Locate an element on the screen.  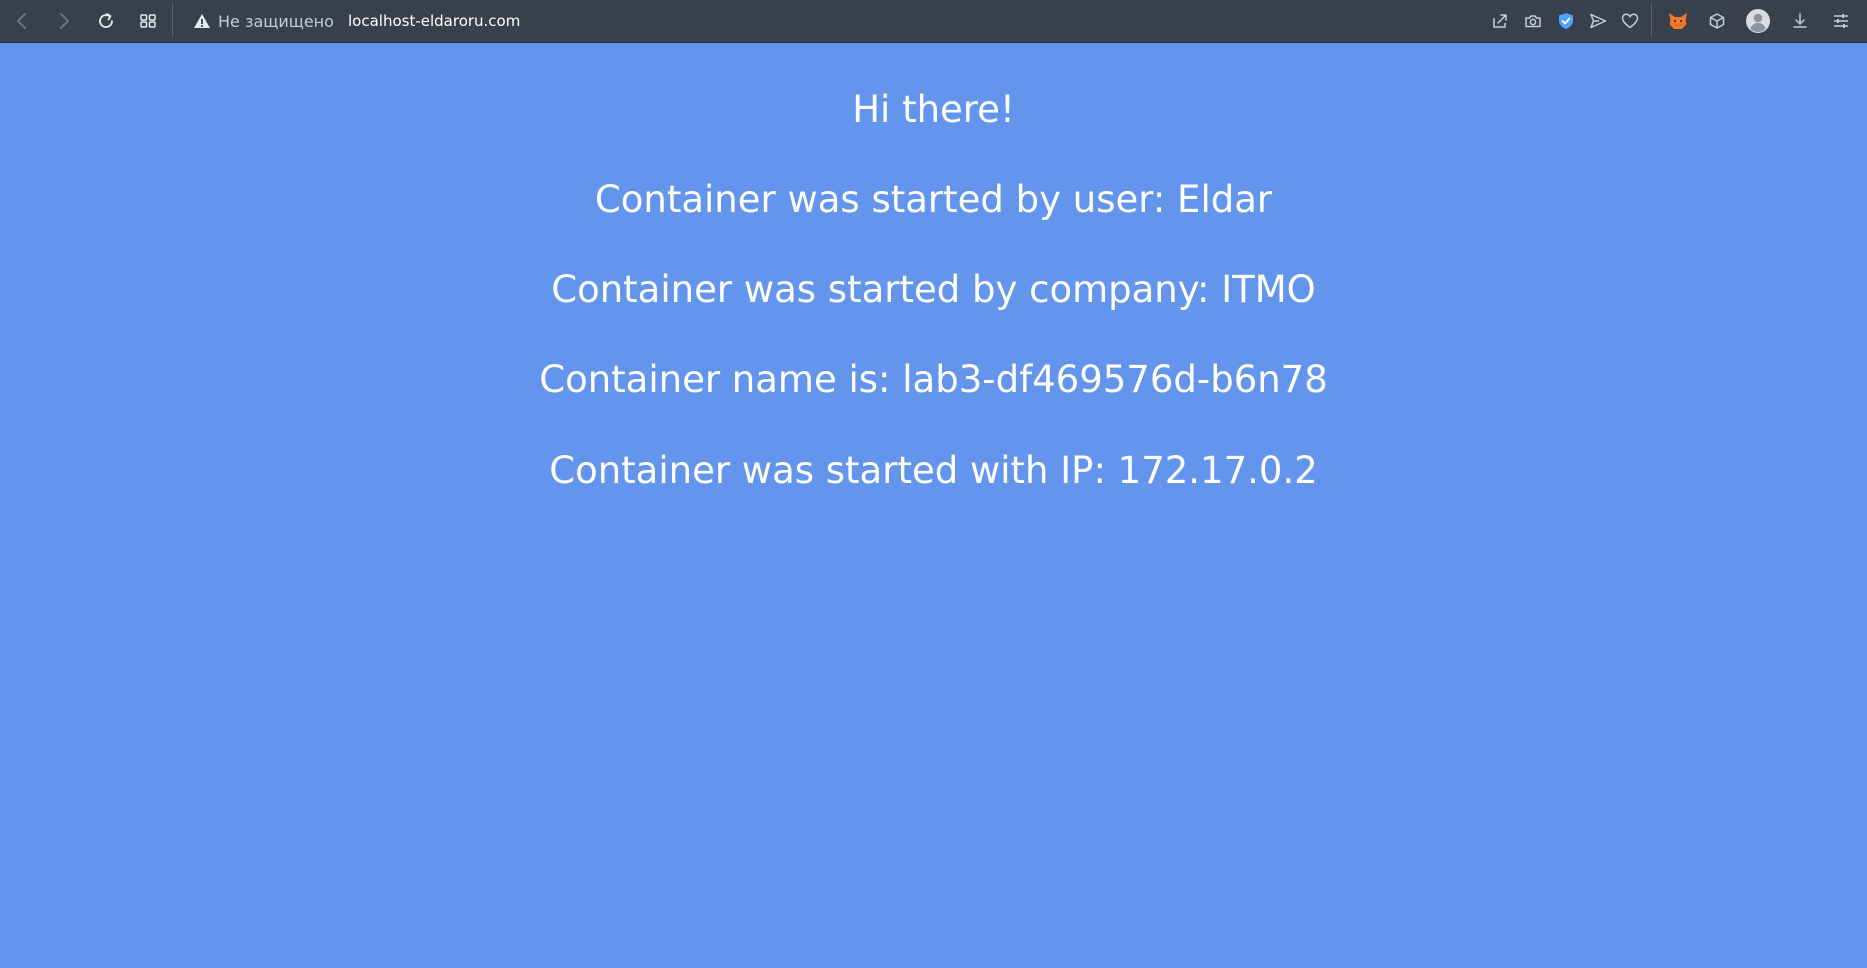
profile-button is located at coordinates (1758, 21).